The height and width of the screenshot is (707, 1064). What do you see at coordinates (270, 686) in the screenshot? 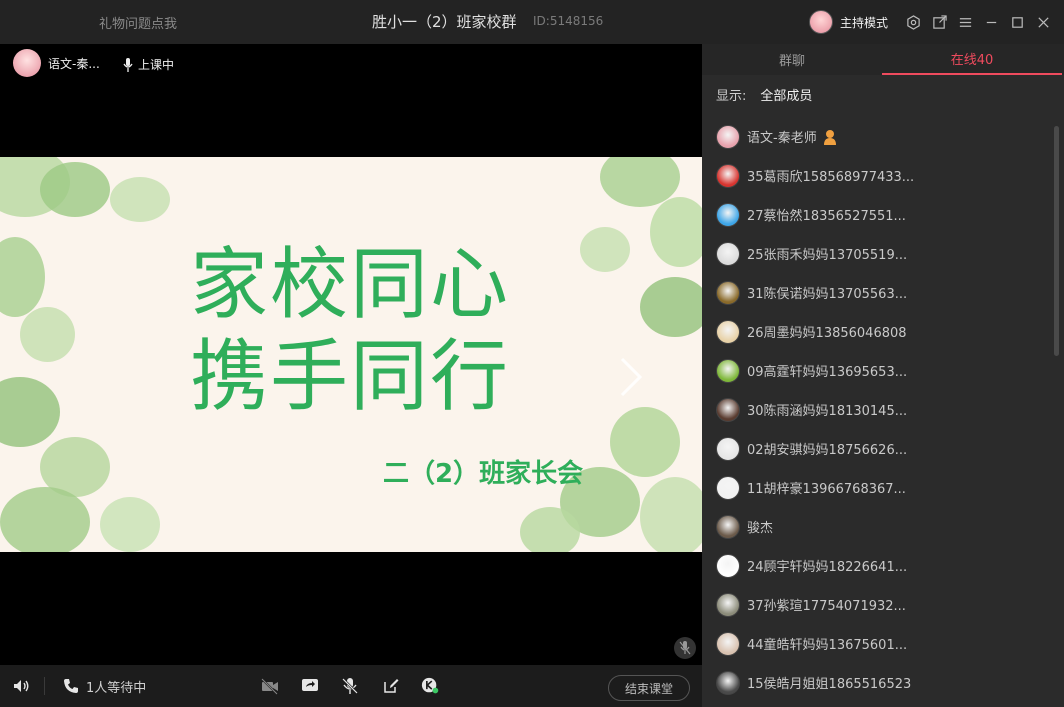
I see `camera-off-icon` at bounding box center [270, 686].